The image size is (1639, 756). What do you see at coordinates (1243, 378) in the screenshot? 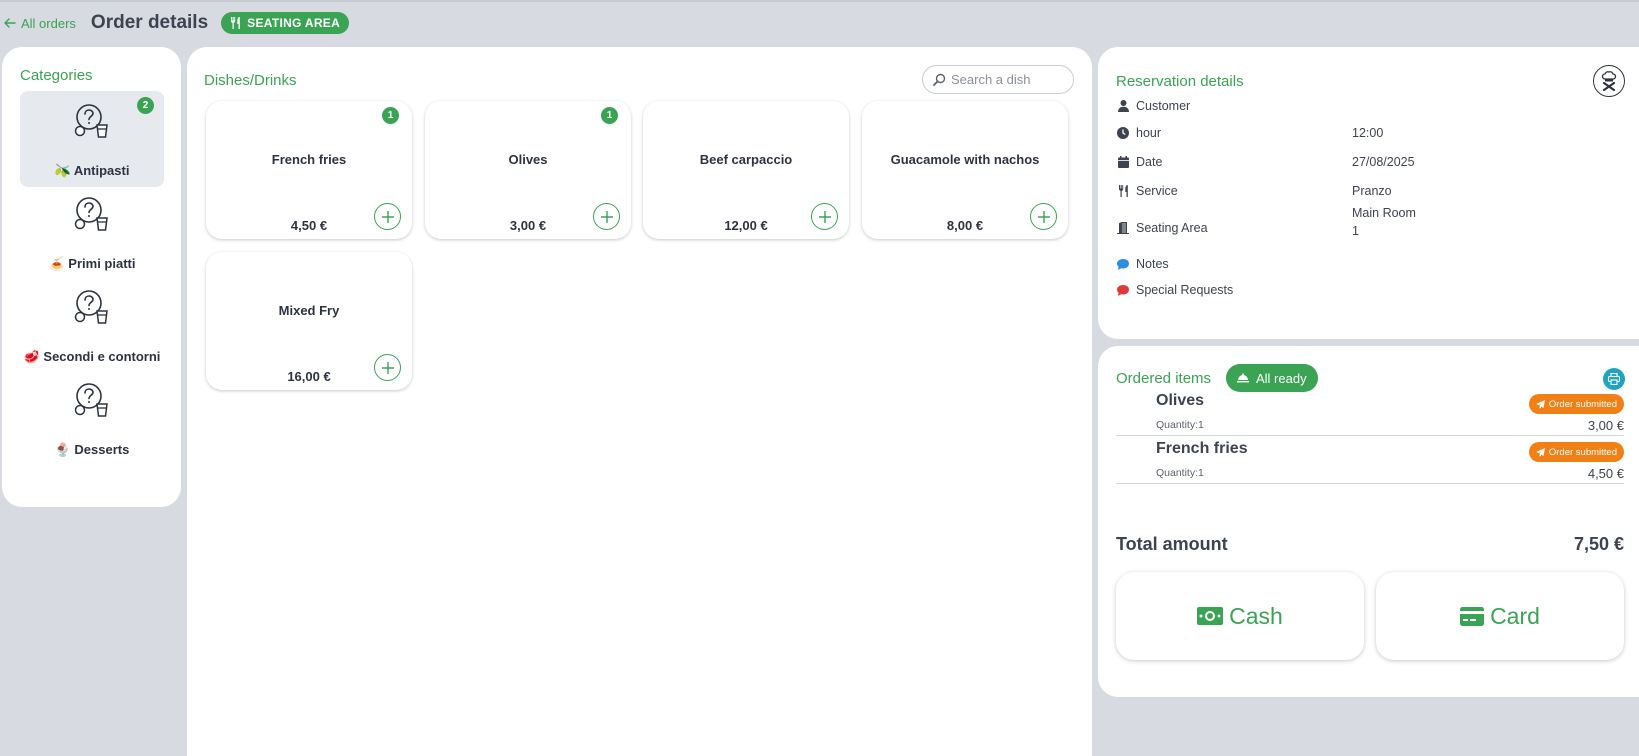
I see `cloche-icon` at bounding box center [1243, 378].